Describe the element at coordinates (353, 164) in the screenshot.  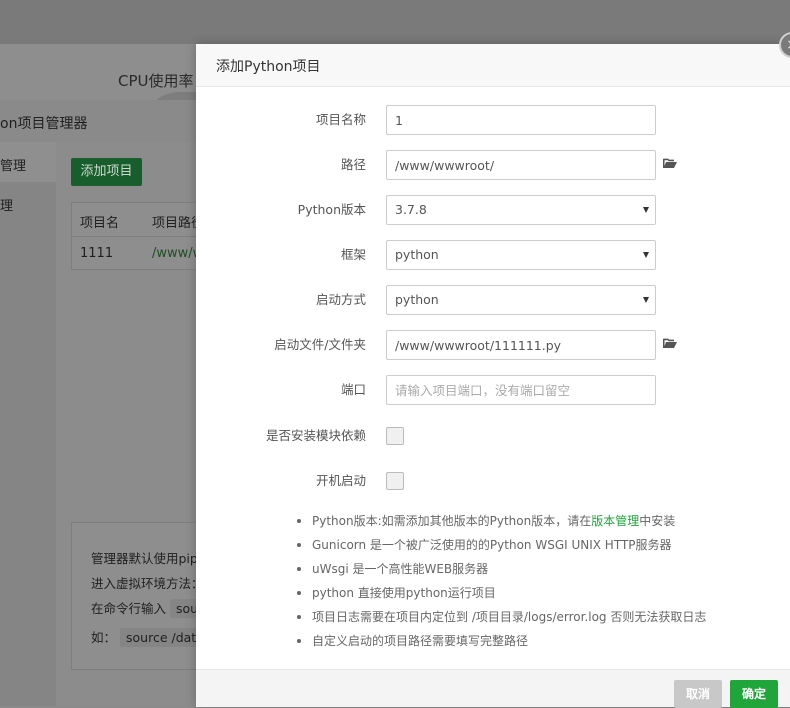
I see `field-label: 路径` at that location.